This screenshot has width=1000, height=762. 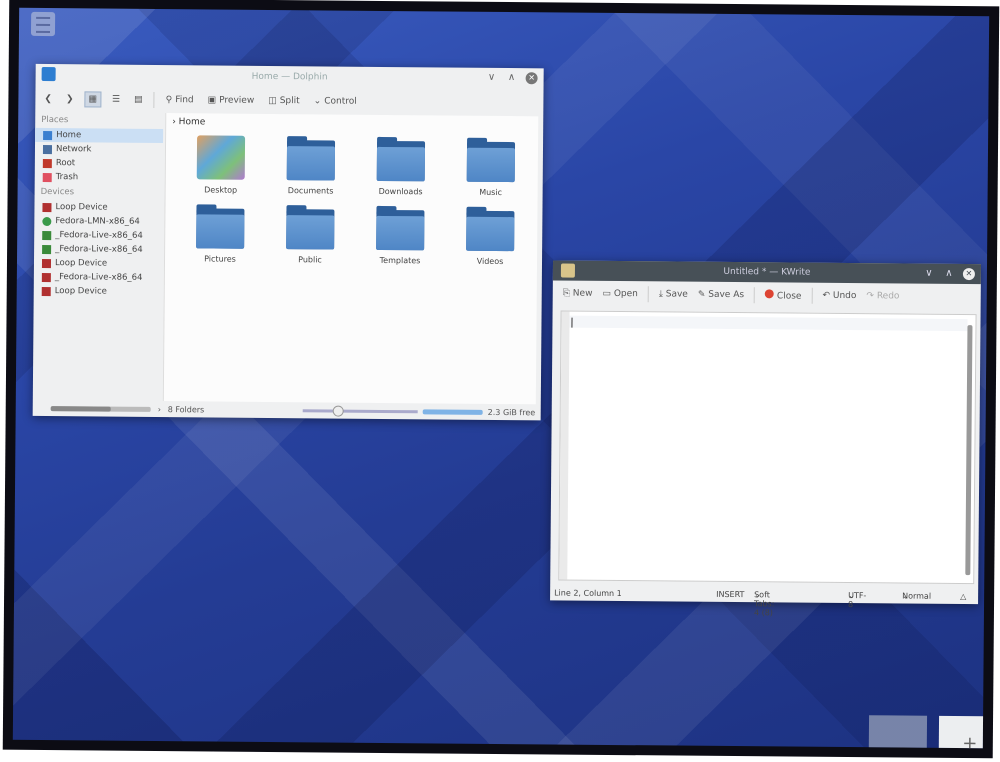 What do you see at coordinates (491, 167) in the screenshot?
I see `file-item-music: Music` at bounding box center [491, 167].